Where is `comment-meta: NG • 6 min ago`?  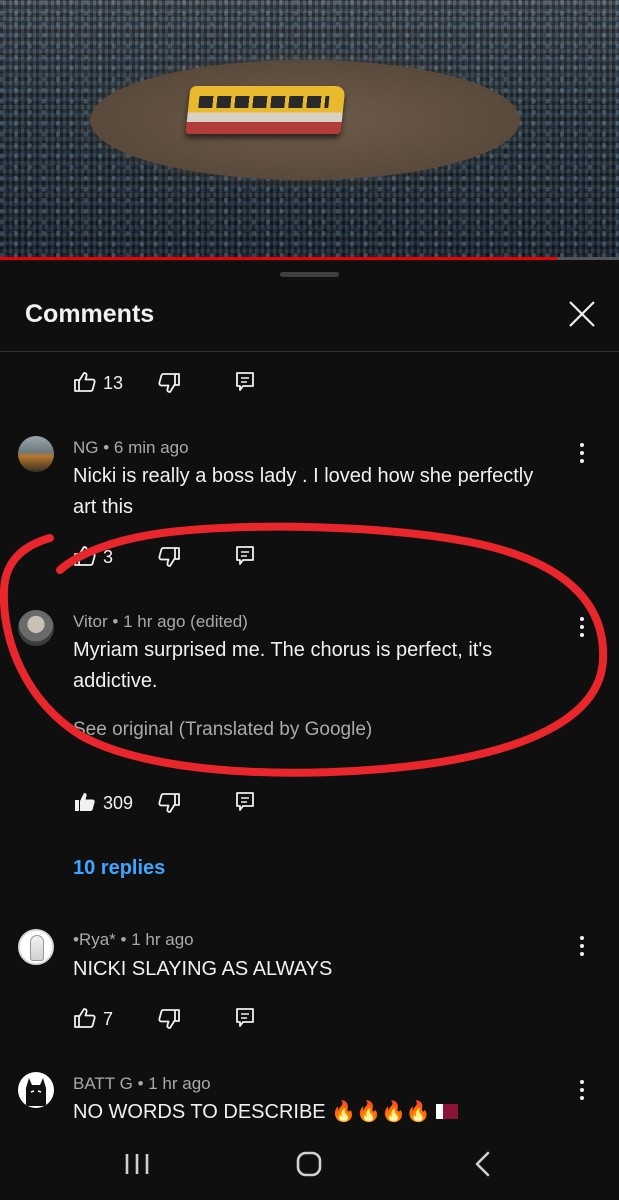 comment-meta: NG • 6 min ago is located at coordinates (131, 448).